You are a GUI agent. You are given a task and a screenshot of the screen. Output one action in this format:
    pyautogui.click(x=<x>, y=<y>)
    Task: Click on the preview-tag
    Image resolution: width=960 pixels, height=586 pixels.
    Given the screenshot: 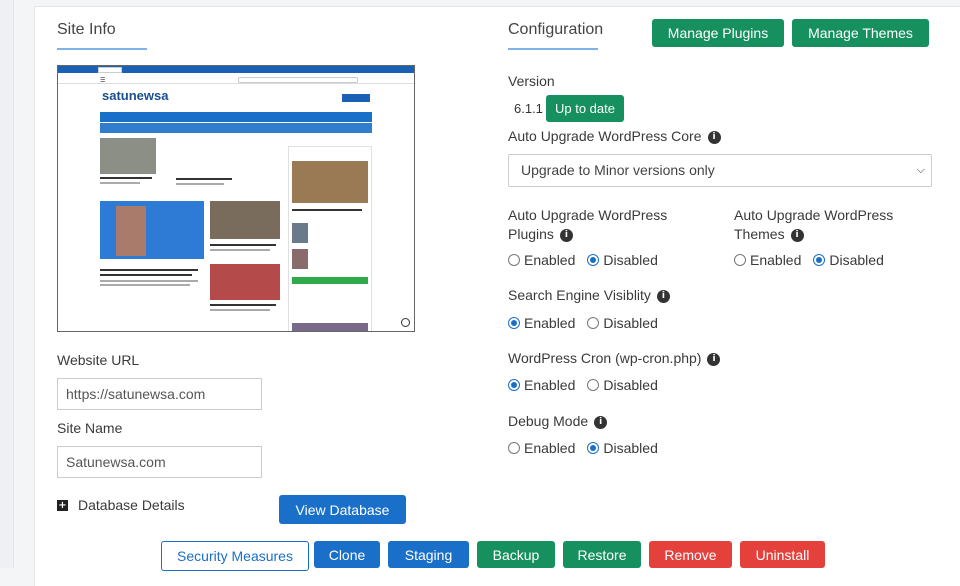 What is the action you would take?
    pyautogui.click(x=110, y=70)
    